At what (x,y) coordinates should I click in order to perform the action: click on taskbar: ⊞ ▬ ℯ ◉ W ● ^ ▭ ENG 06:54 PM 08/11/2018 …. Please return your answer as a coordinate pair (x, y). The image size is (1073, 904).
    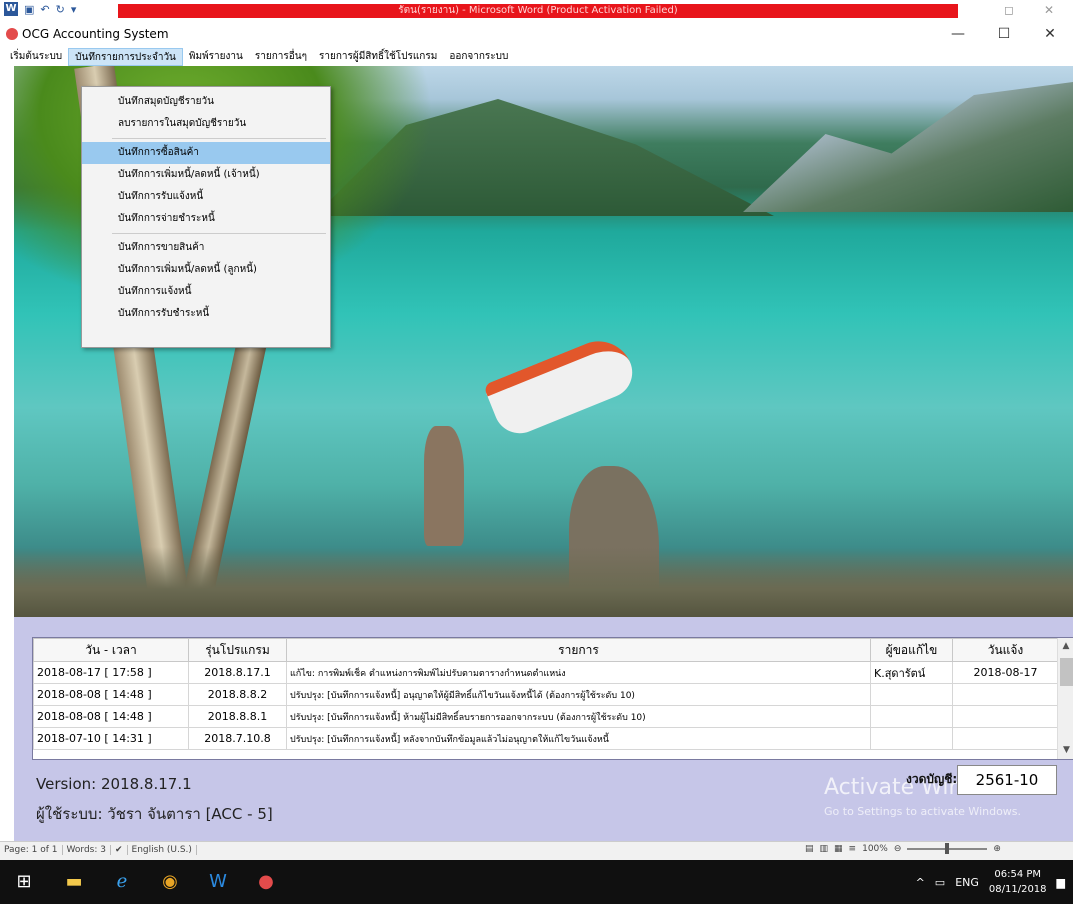
    Looking at the image, I should click on (536, 882).